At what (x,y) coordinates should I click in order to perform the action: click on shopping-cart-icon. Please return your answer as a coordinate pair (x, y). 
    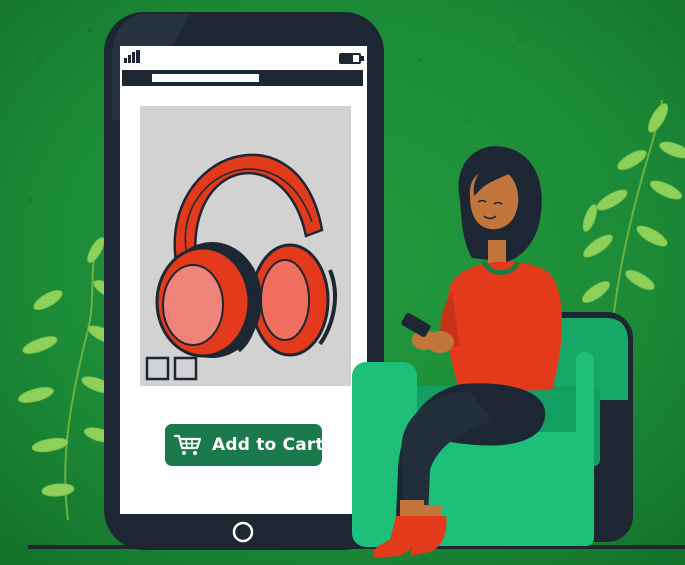
    Looking at the image, I should click on (188, 445).